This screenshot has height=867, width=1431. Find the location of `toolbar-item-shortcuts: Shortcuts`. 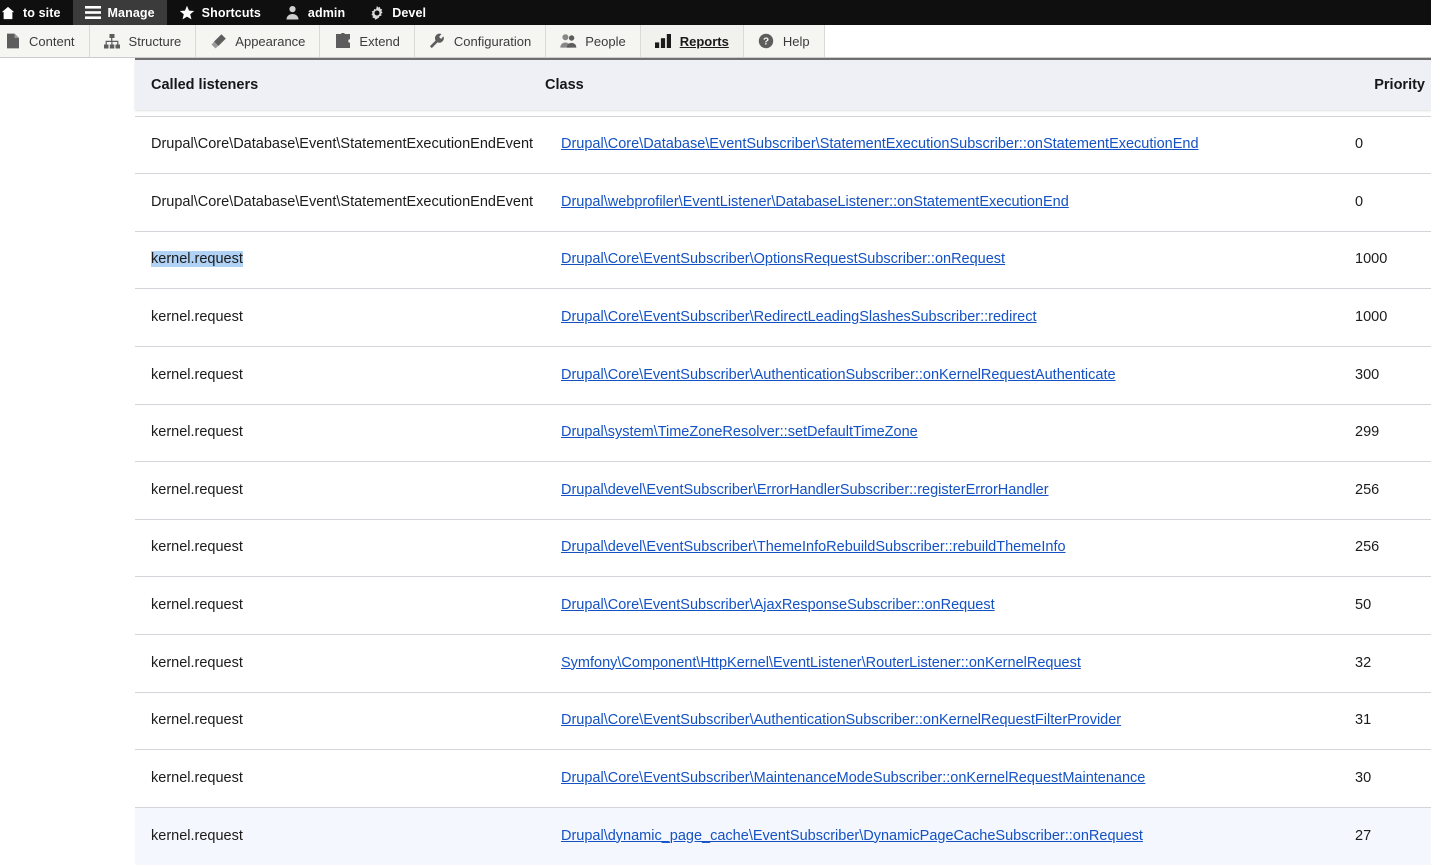

toolbar-item-shortcuts: Shortcuts is located at coordinates (220, 12).